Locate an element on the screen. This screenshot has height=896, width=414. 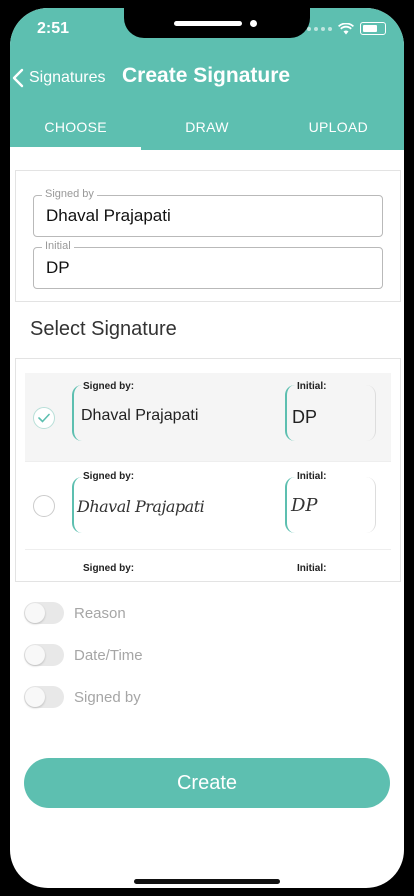
tab-choose: CHOOSE is located at coordinates (76, 131).